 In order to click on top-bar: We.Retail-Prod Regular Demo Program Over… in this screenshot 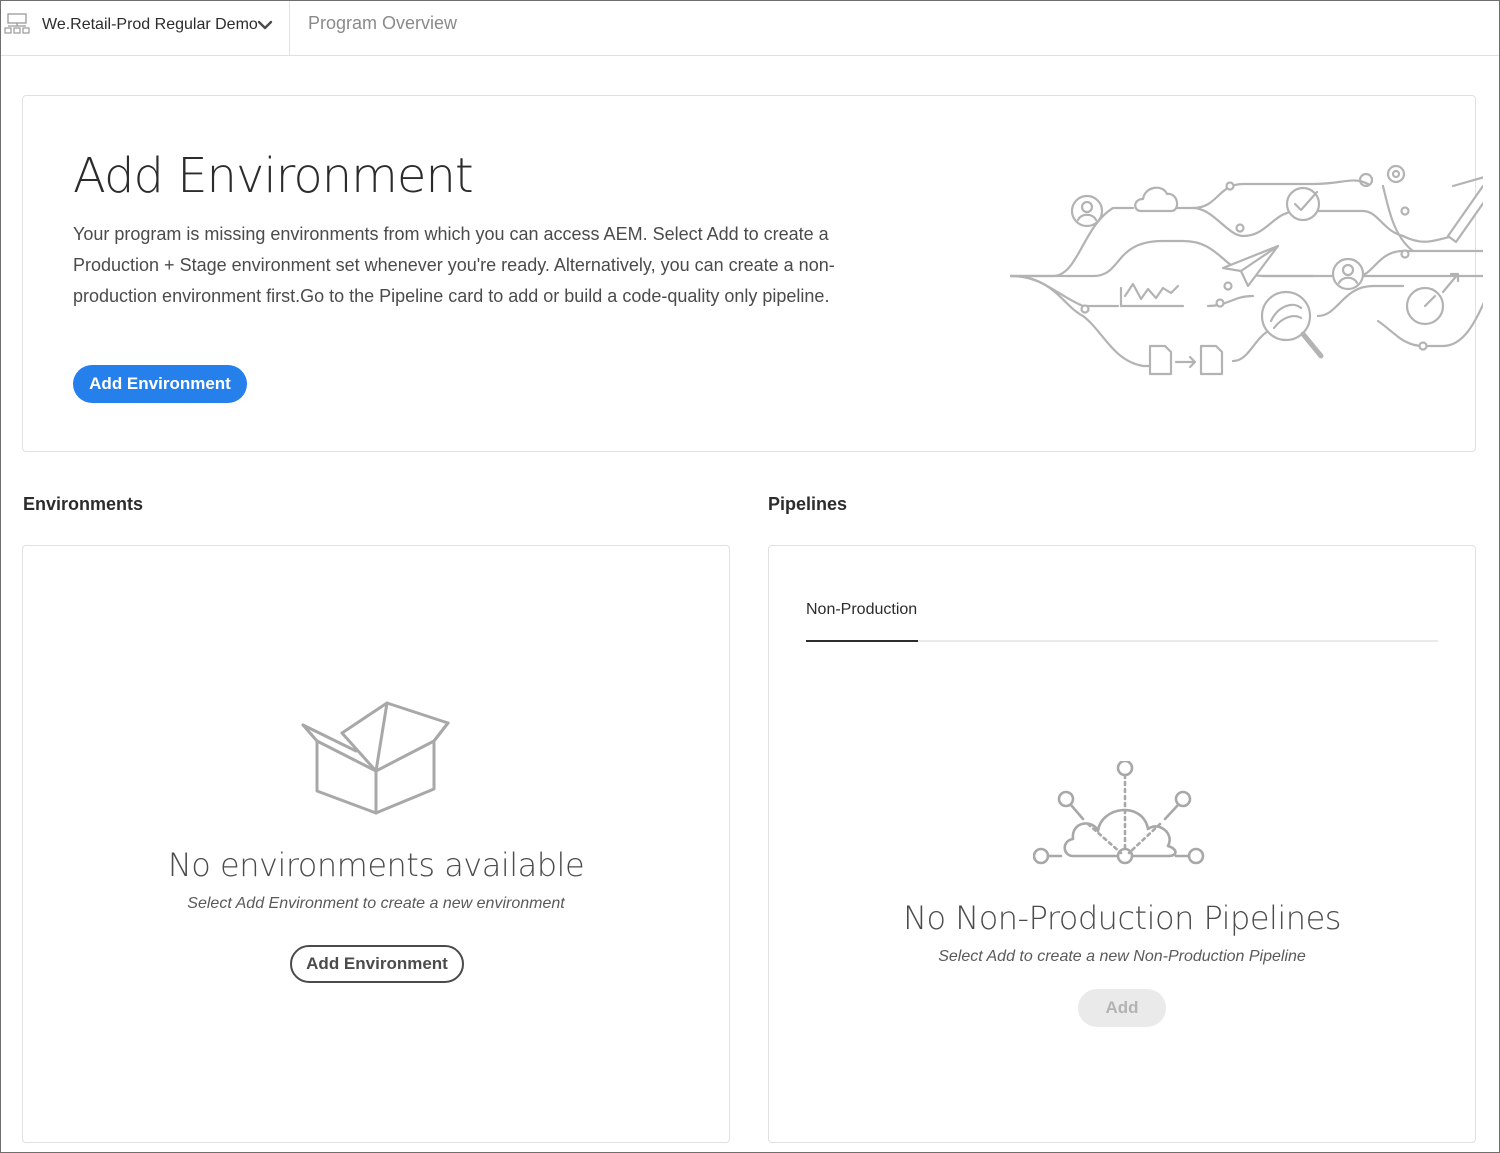, I will do `click(750, 28)`.